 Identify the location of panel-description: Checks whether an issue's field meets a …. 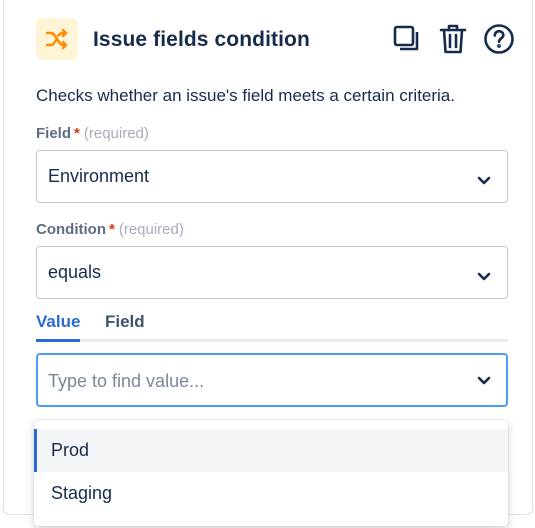
(245, 95).